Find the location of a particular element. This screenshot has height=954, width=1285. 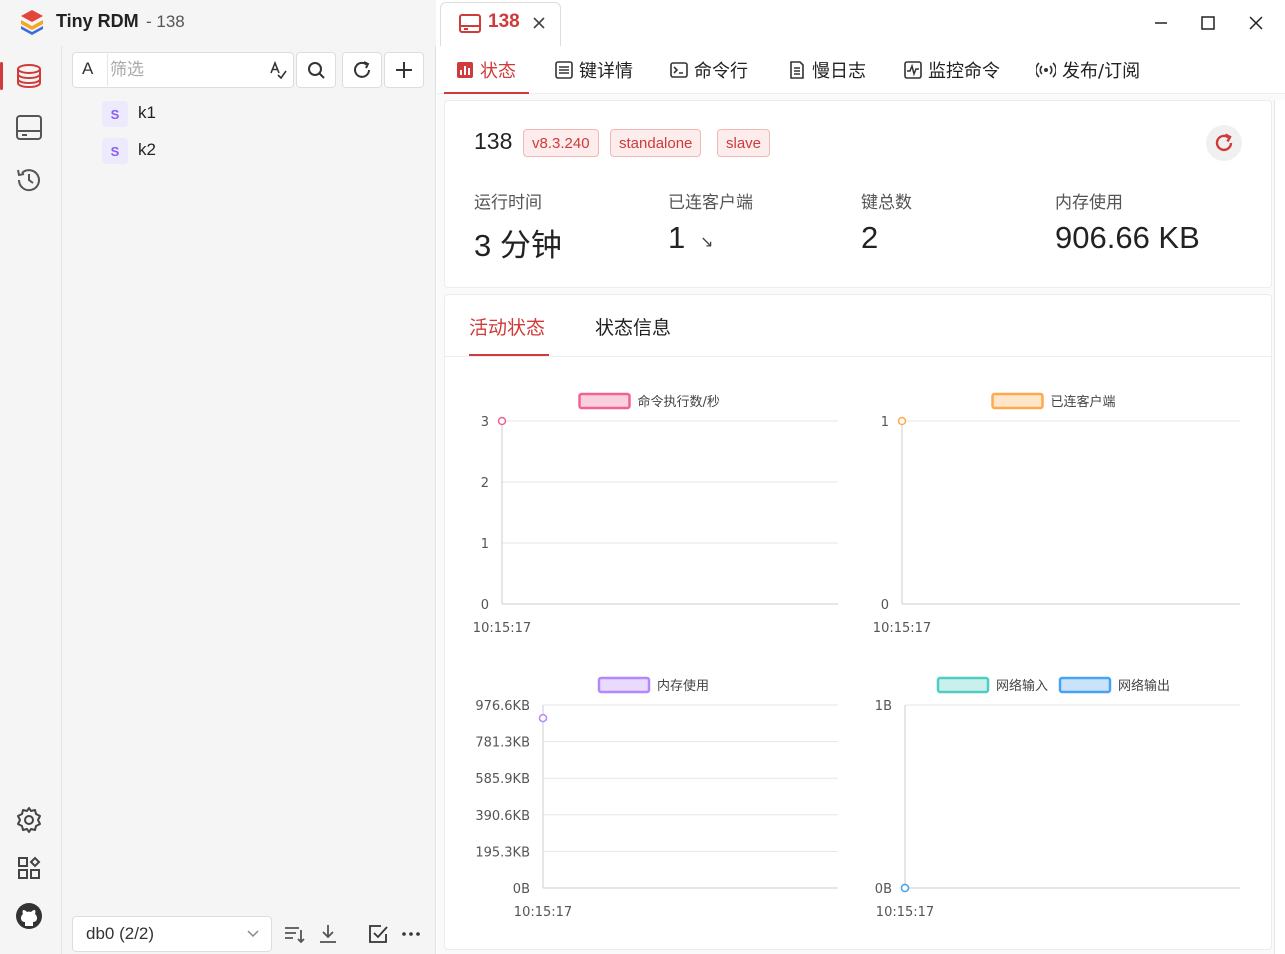

more-icon is located at coordinates (411, 934).